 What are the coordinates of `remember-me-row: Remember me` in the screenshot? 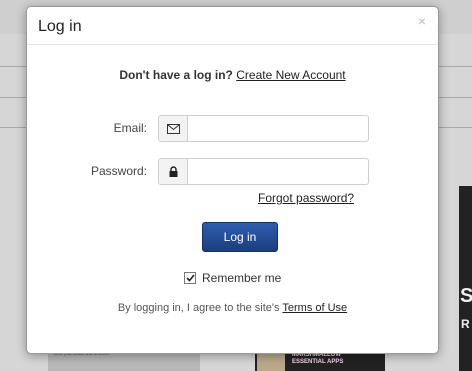 It's located at (232, 278).